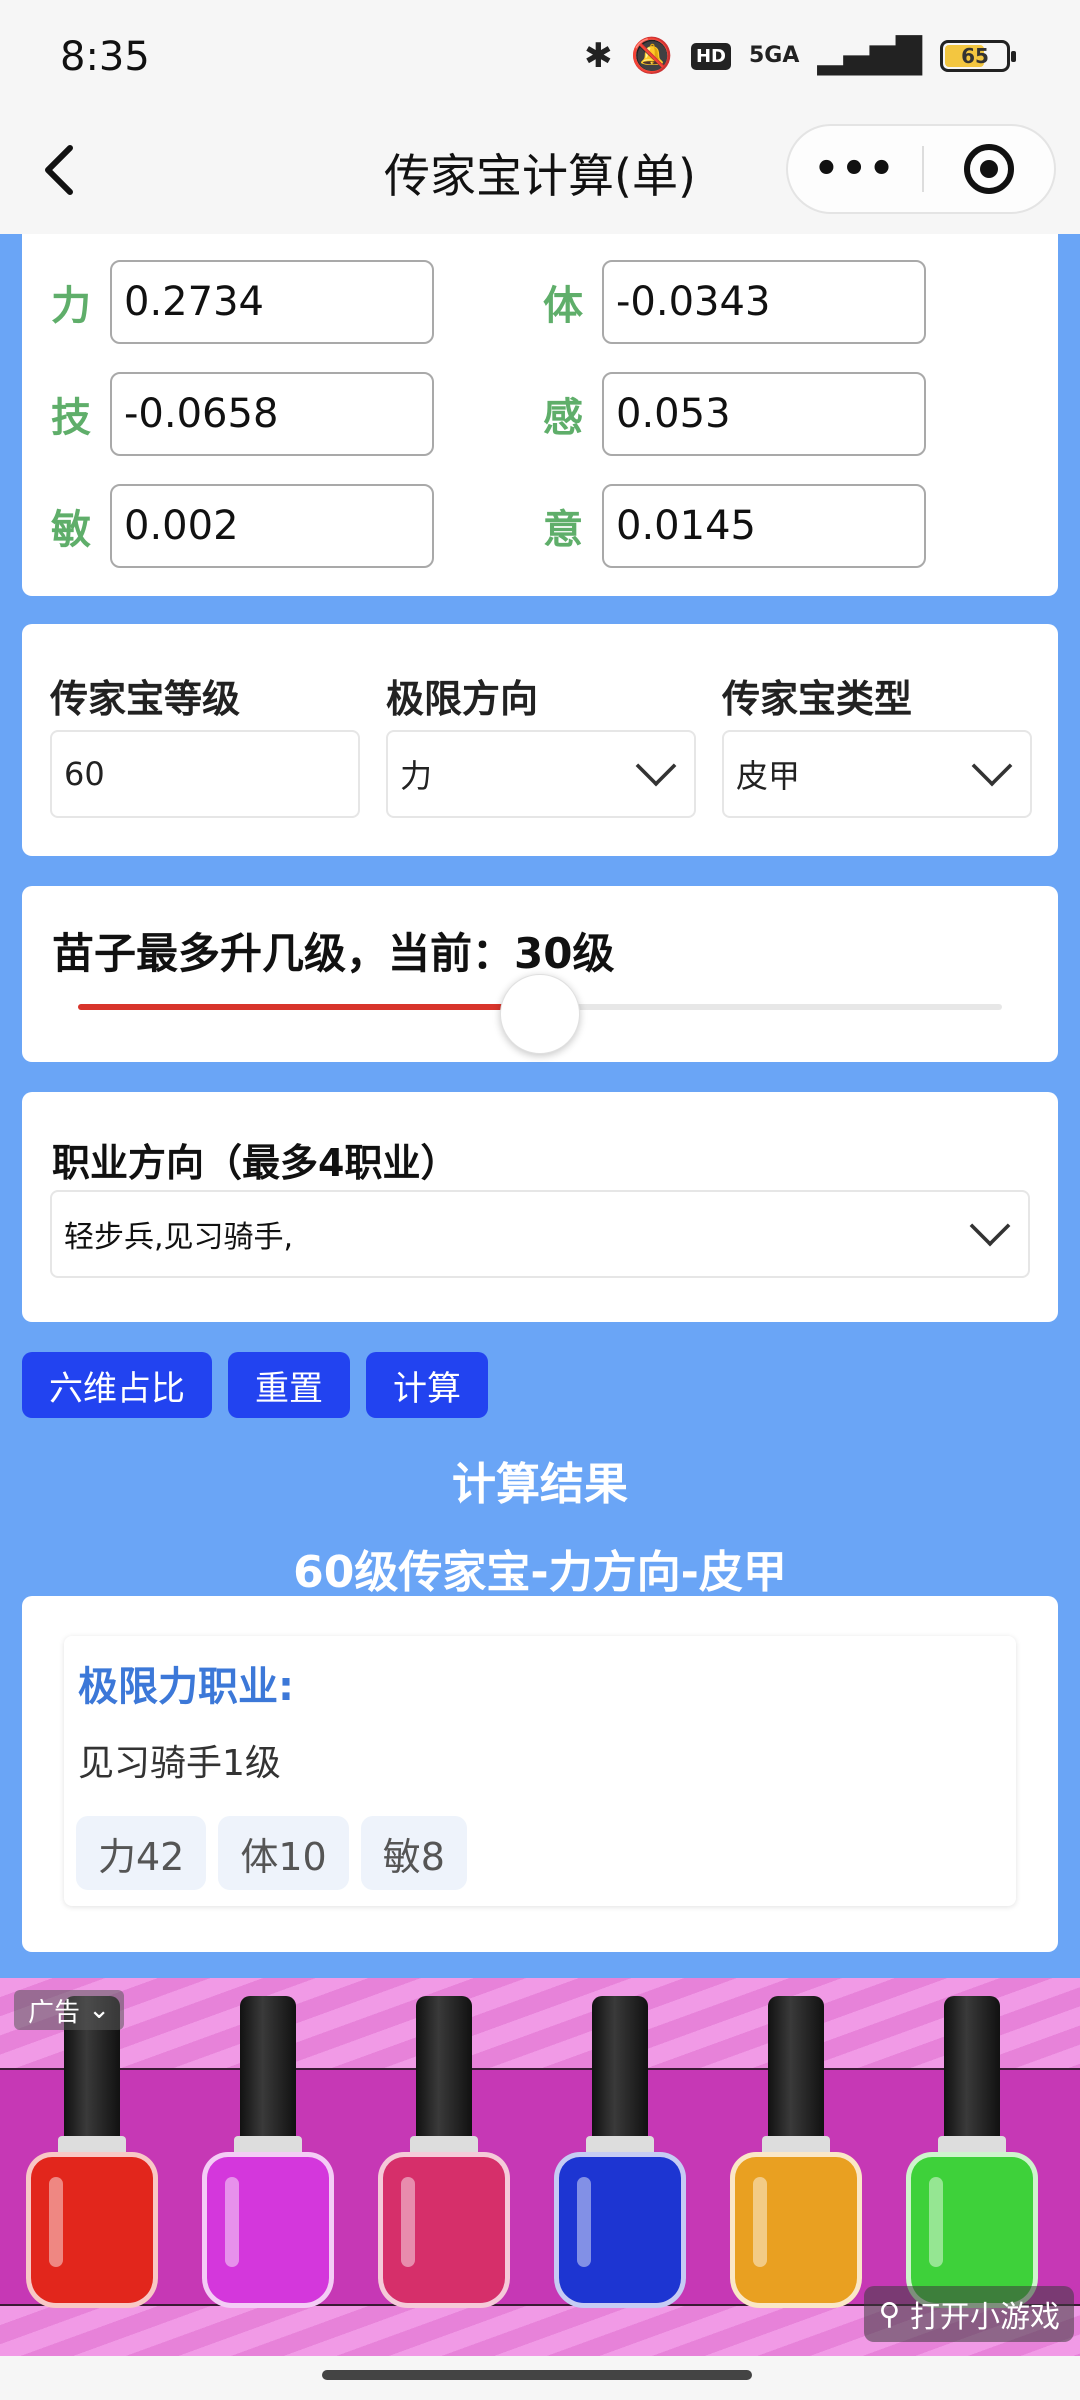 The width and height of the screenshot is (1080, 2400). I want to click on stat-tag: 力42, so click(141, 1853).